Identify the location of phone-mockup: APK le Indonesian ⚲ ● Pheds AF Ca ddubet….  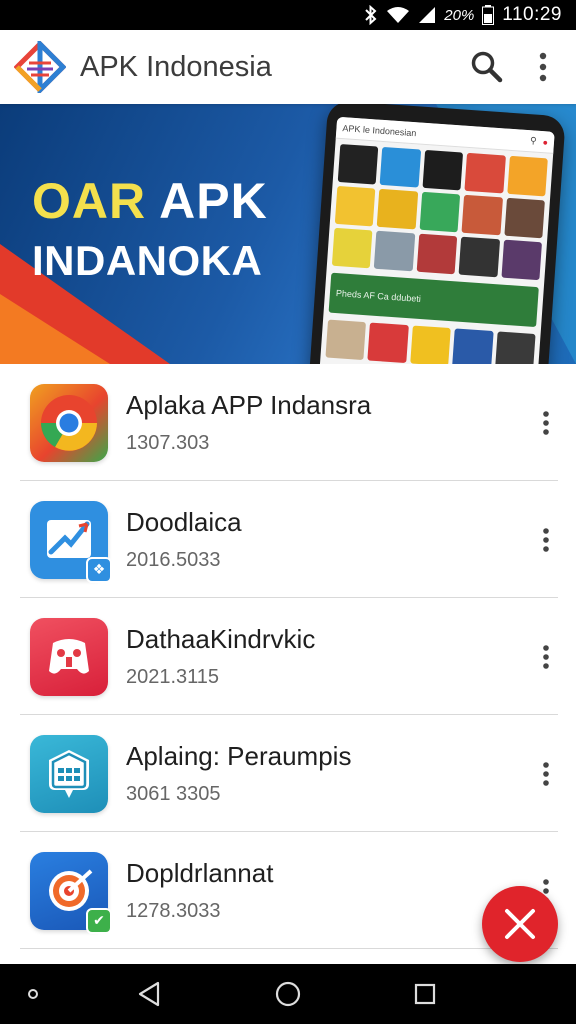
(437, 234).